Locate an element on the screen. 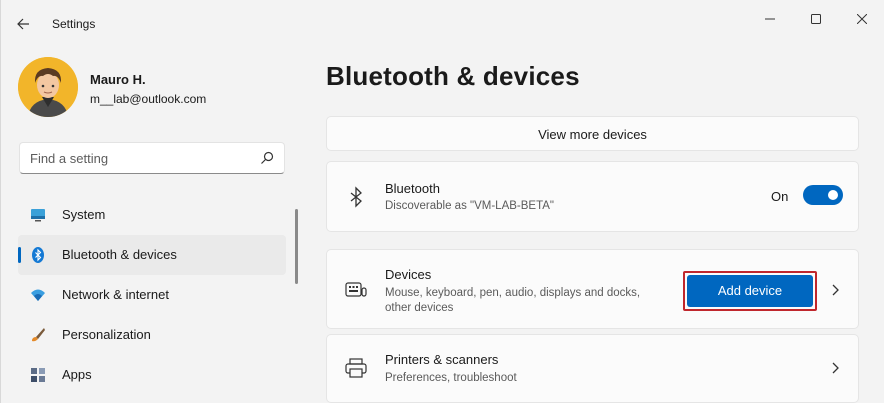 The width and height of the screenshot is (884, 403). sidebar-item-label: Personalization is located at coordinates (106, 334).